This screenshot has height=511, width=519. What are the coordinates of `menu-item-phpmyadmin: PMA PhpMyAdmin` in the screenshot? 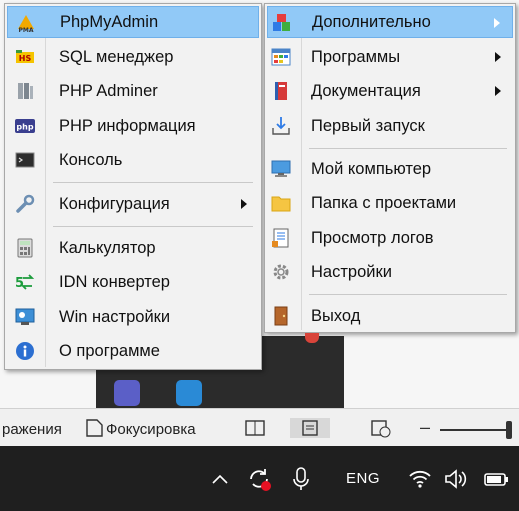 It's located at (133, 22).